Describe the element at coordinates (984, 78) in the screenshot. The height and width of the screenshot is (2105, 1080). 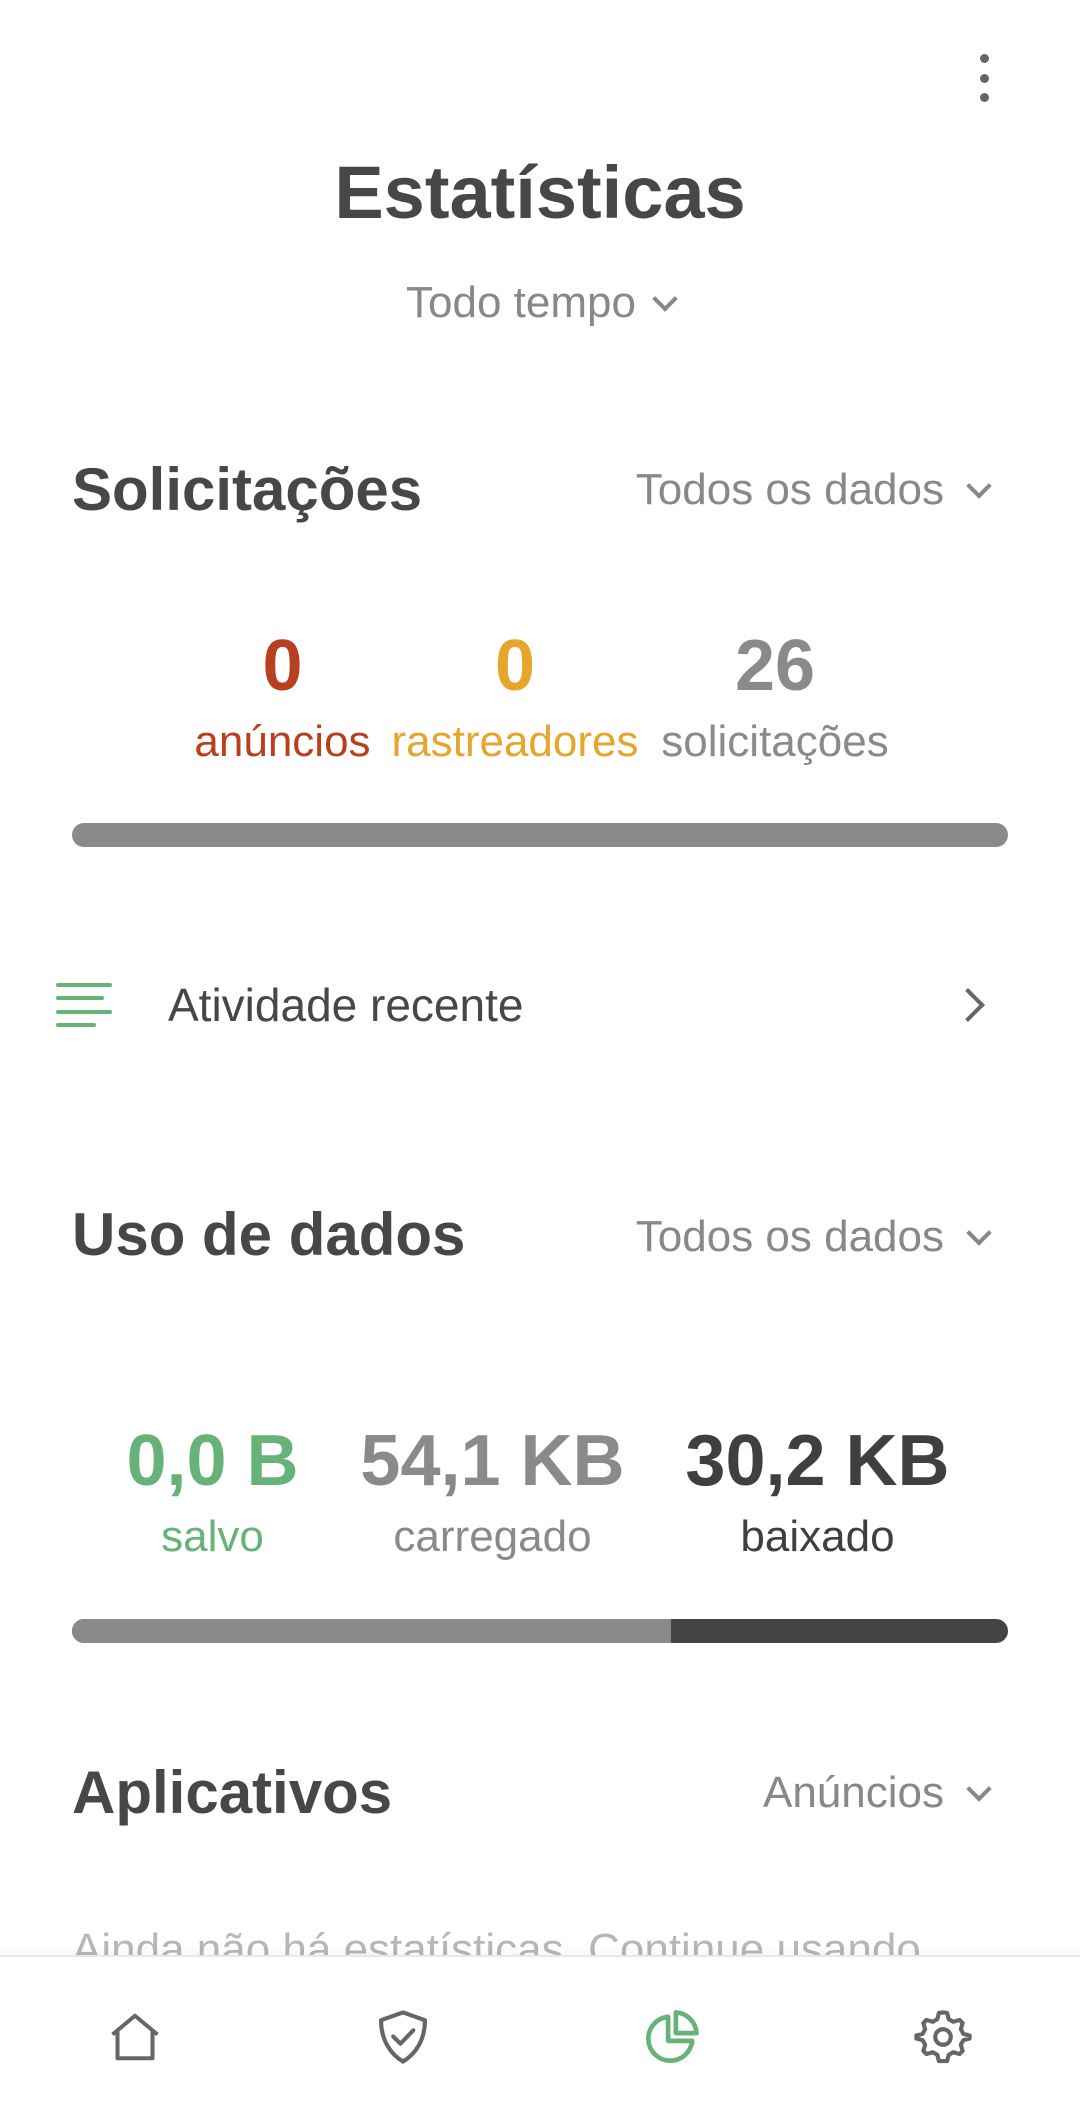
I see `more-options-button` at that location.